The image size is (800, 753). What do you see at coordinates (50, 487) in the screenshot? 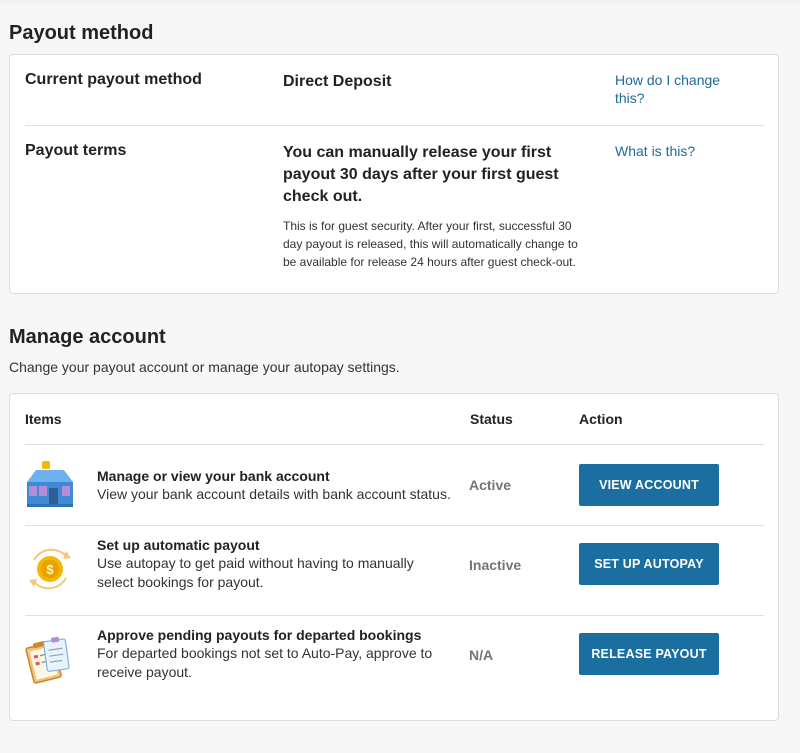
I see `bank-building-icon` at bounding box center [50, 487].